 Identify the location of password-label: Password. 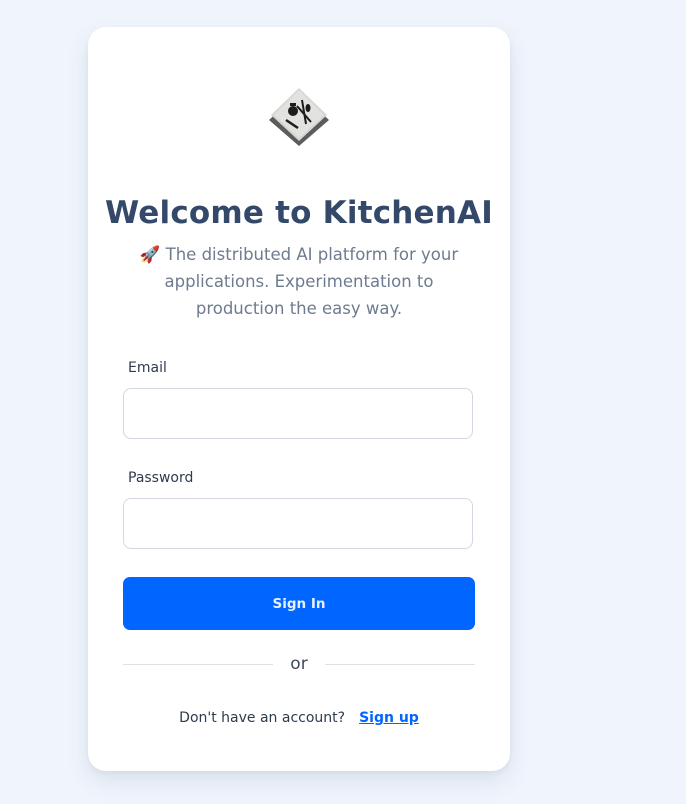
(161, 478).